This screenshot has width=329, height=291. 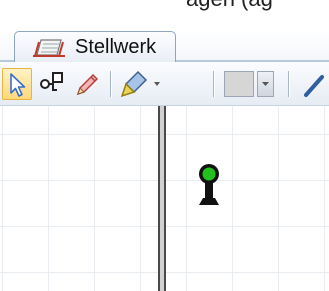 I want to click on line-tool-button, so click(x=313, y=84).